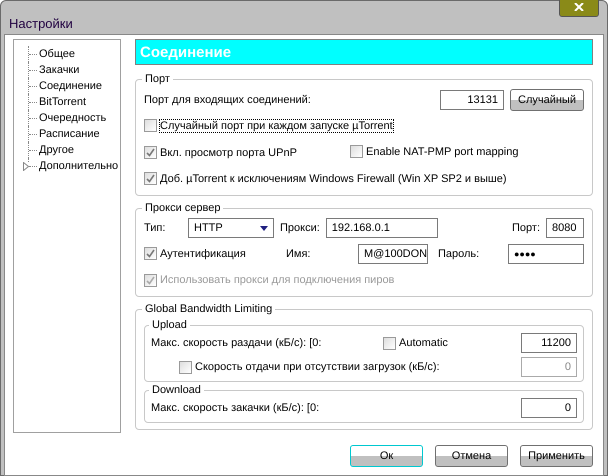  What do you see at coordinates (556, 456) in the screenshot?
I see `dialog-button: Применить` at bounding box center [556, 456].